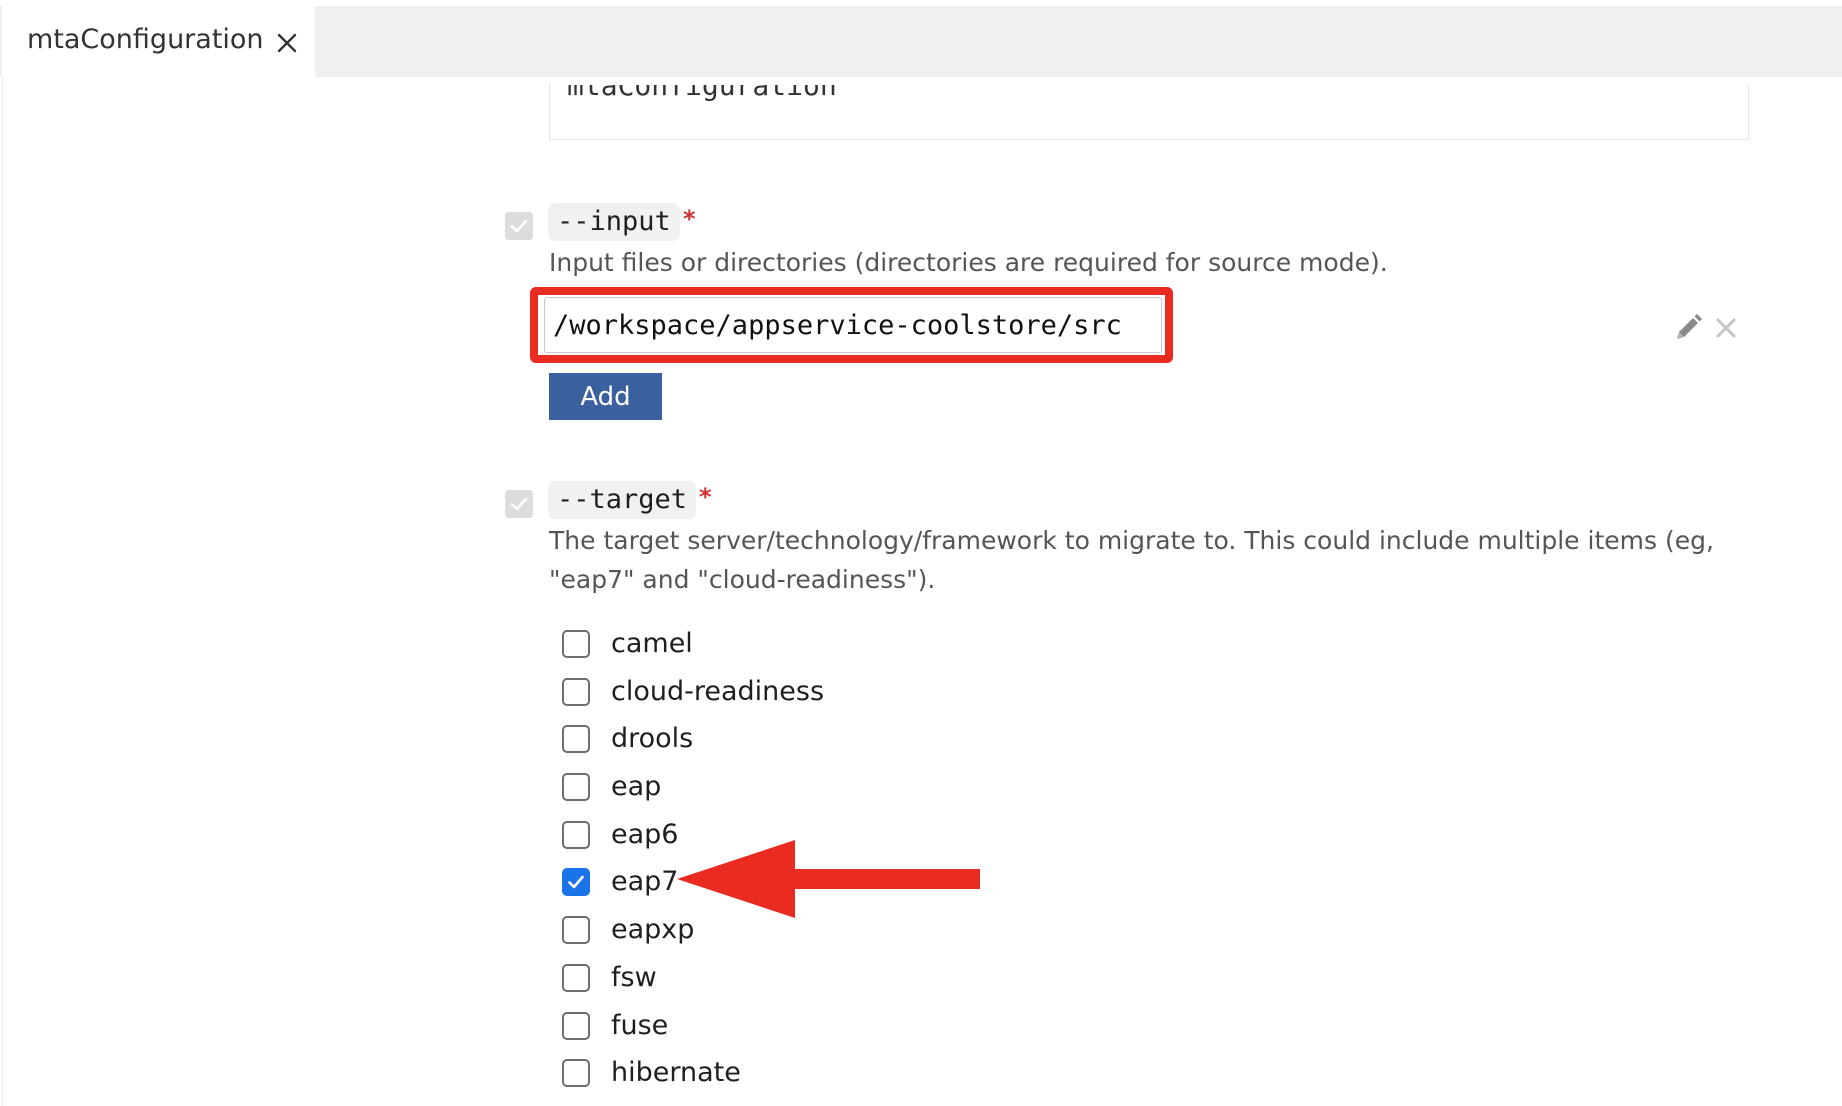 This screenshot has width=1842, height=1106. What do you see at coordinates (862, 647) in the screenshot?
I see `target-item-camel: camel` at bounding box center [862, 647].